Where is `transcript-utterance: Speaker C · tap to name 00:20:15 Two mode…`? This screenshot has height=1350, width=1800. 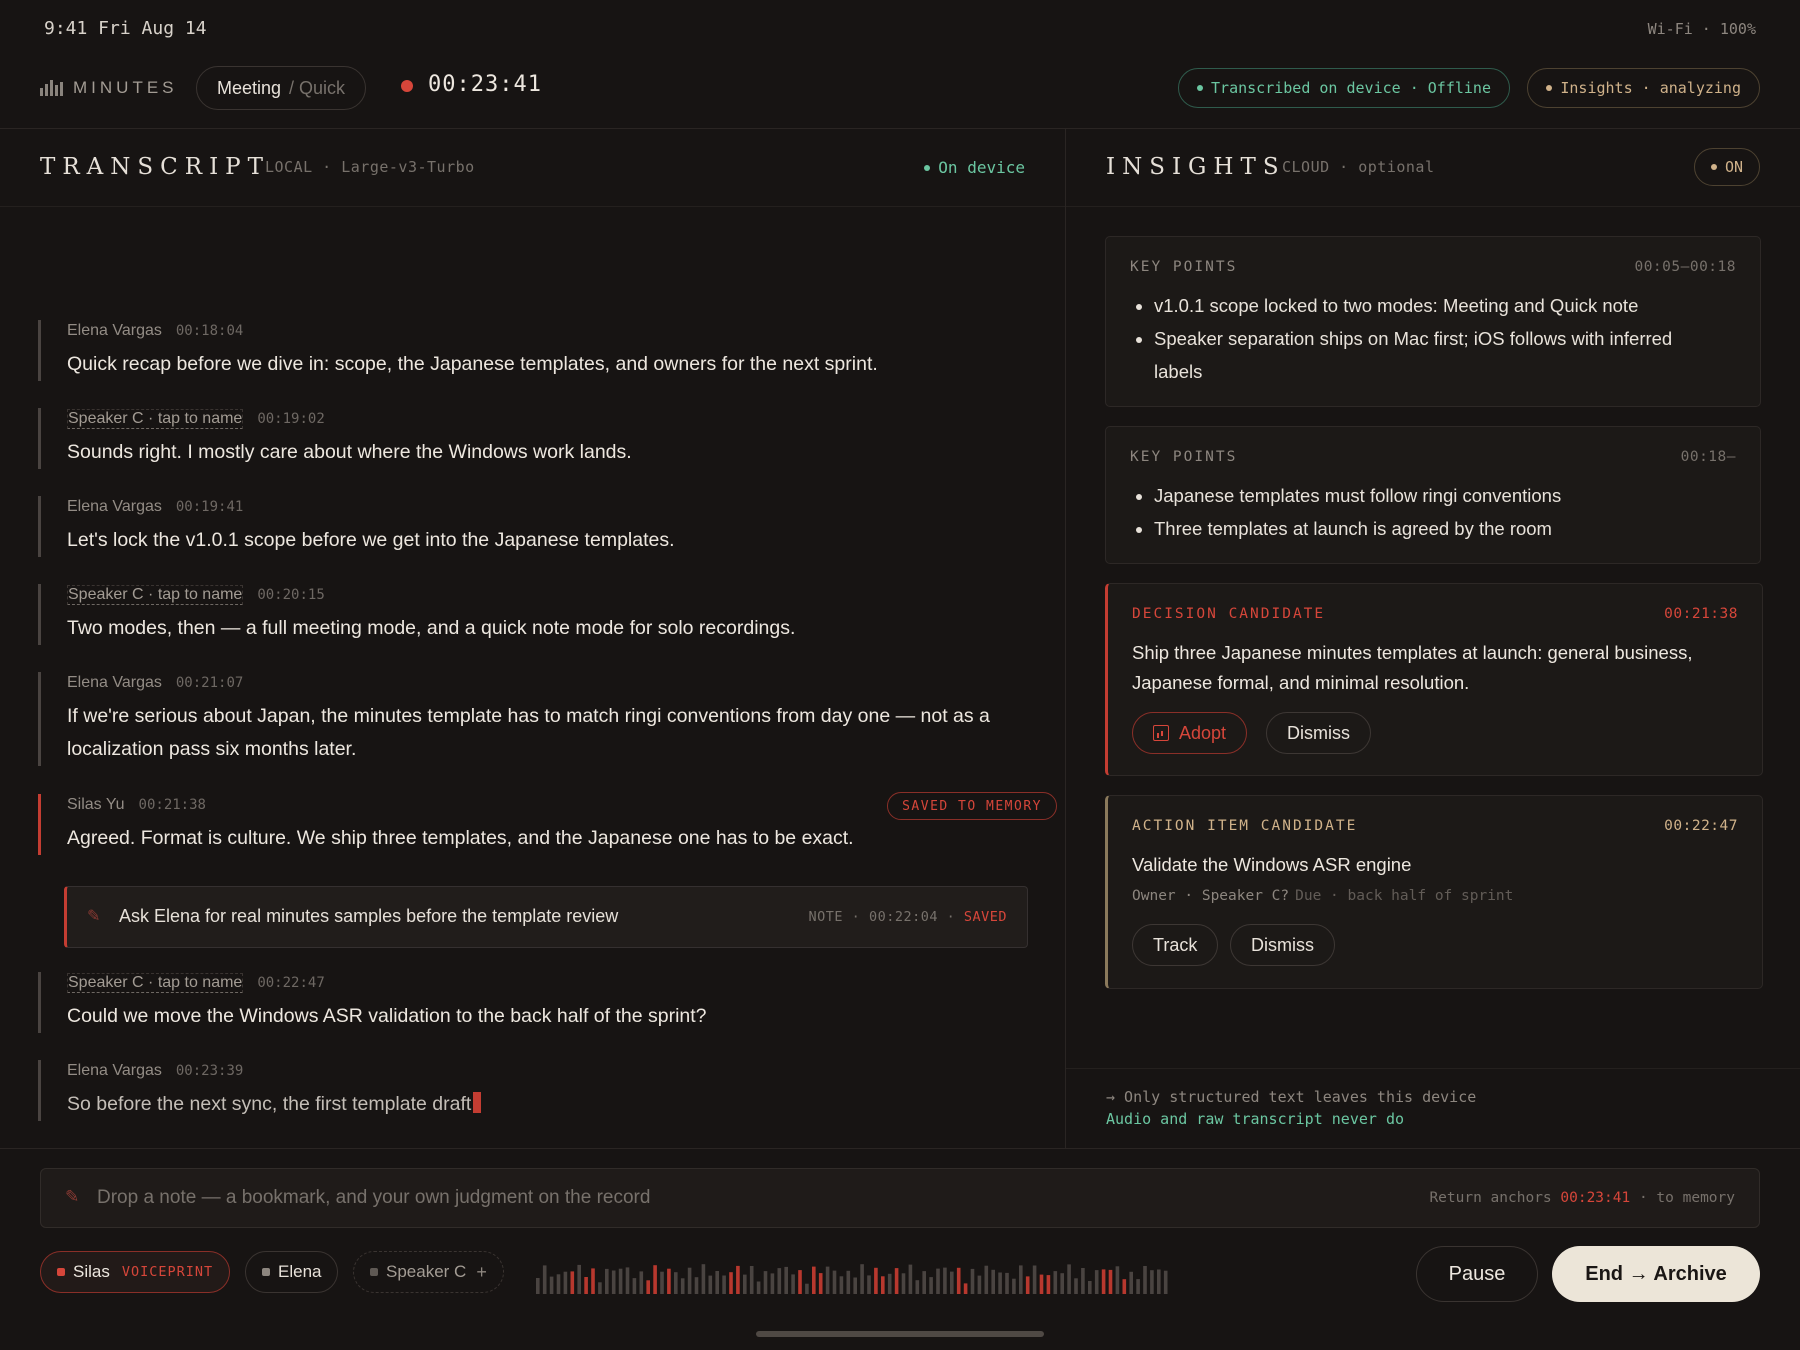
transcript-utterance: Speaker C · tap to name 00:20:15 Two mode… is located at coordinates (547, 614).